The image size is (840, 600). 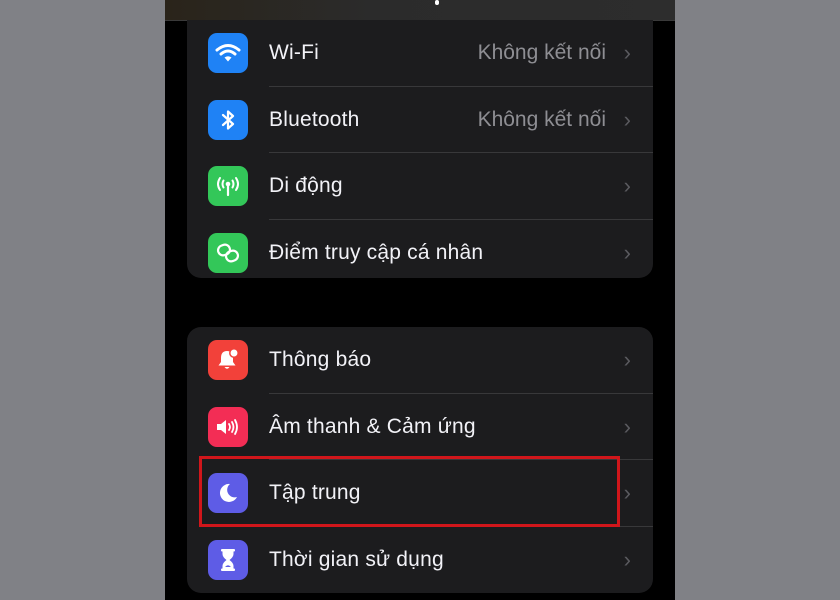 I want to click on settings-row-label: Tập trung, so click(x=315, y=493).